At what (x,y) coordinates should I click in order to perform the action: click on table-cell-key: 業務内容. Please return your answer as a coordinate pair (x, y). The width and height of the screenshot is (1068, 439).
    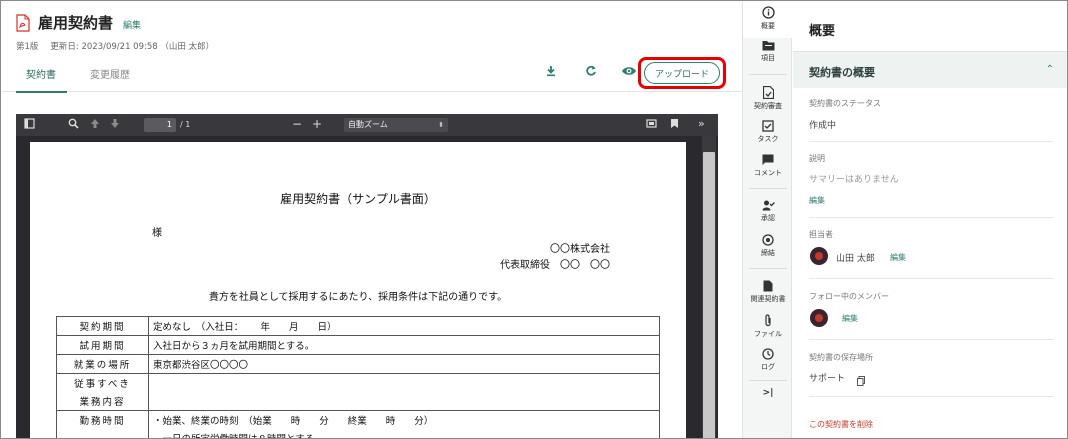
    Looking at the image, I should click on (102, 401).